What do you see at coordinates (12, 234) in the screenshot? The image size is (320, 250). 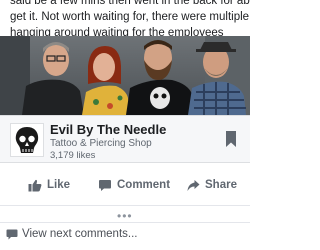 I see `comment-bubble-icon` at bounding box center [12, 234].